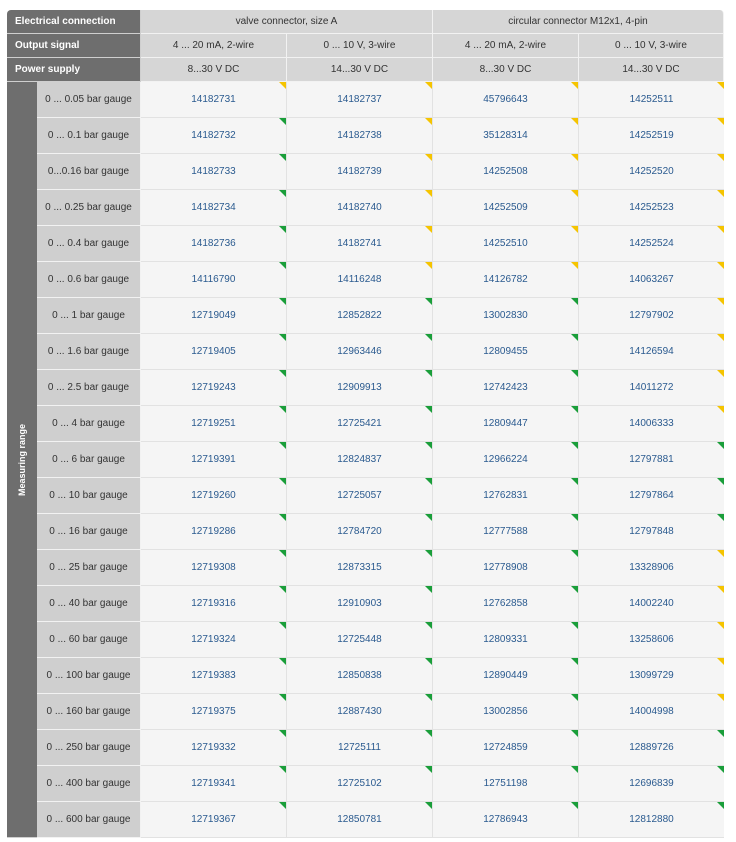  I want to click on part-number-link: 12966224, so click(506, 460).